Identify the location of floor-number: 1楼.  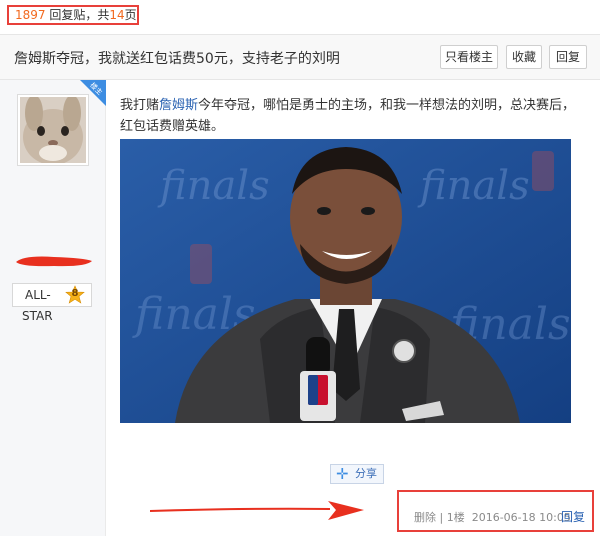
(455, 517).